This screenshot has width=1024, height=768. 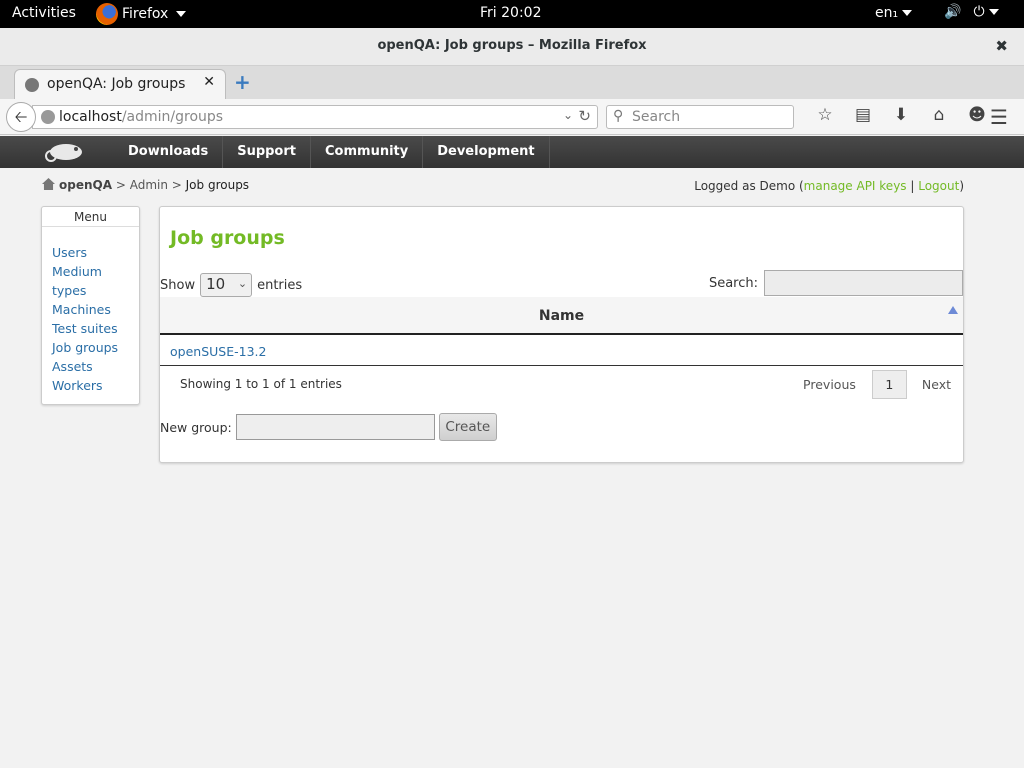 I want to click on home-icon, so click(x=48, y=184).